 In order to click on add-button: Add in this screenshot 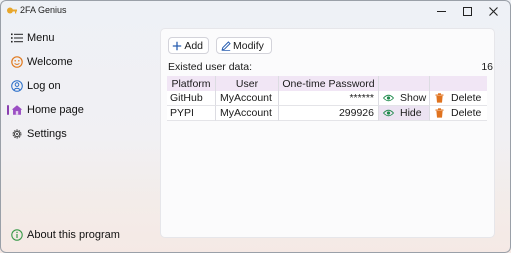, I will do `click(188, 45)`.